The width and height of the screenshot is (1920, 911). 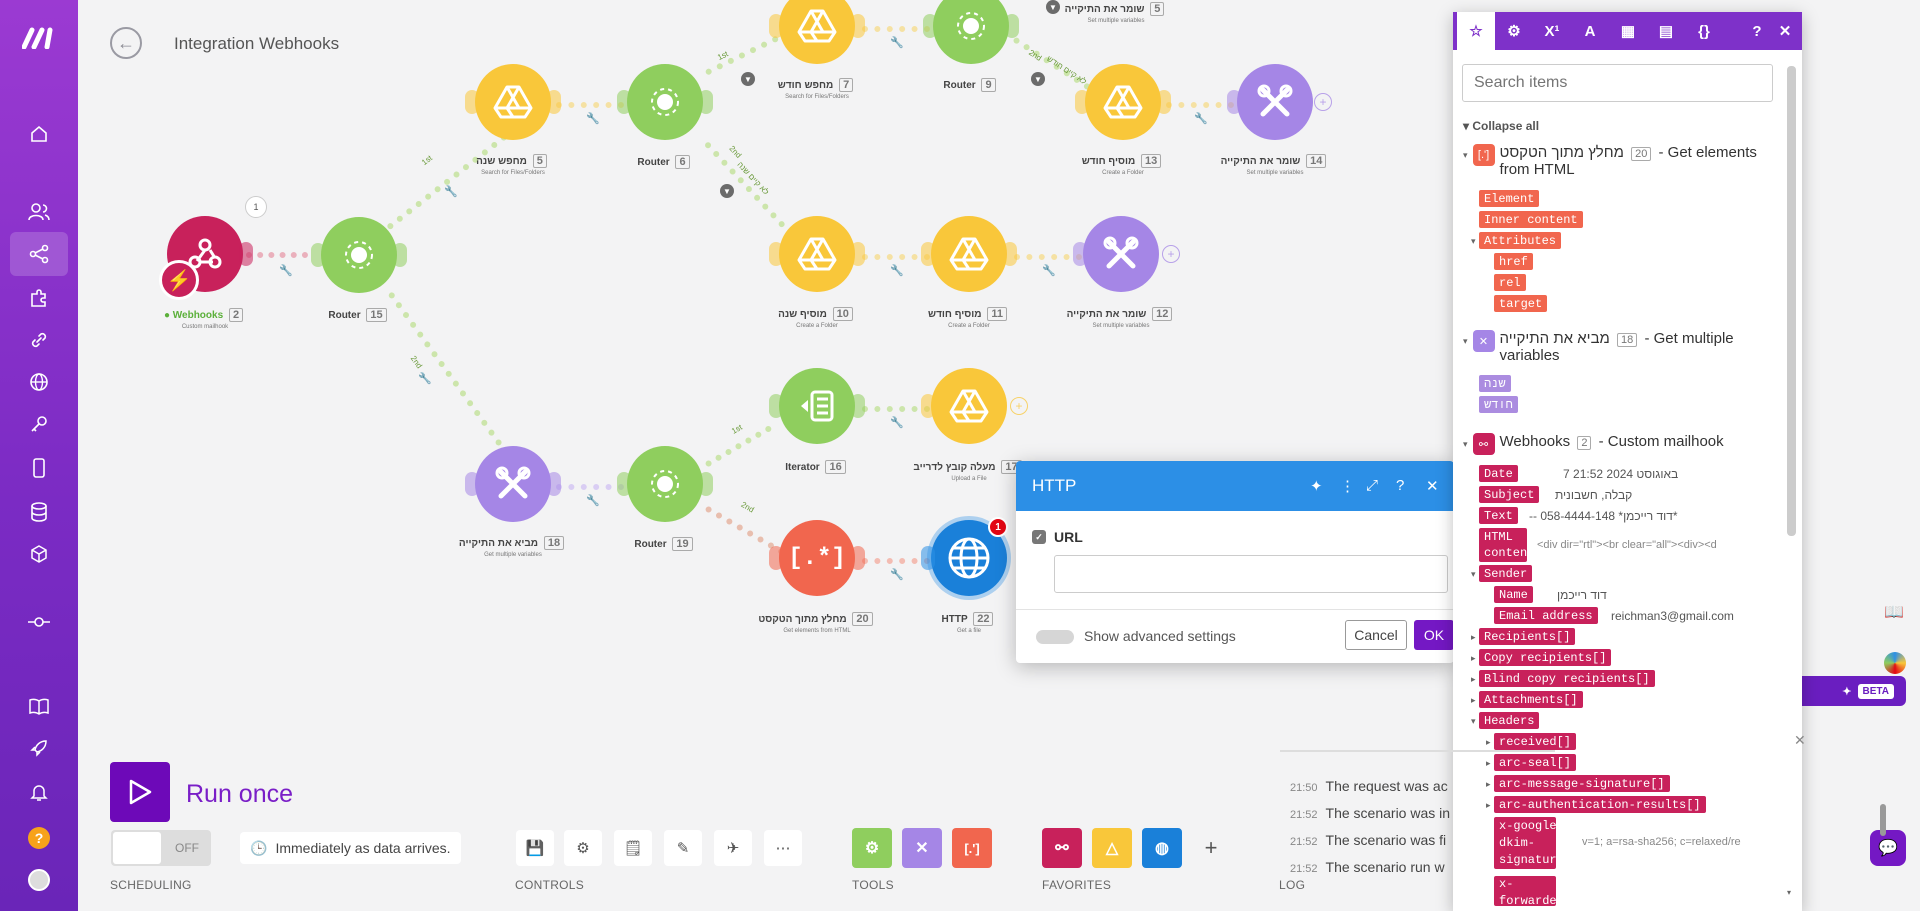 I want to click on save-icon: 💾, so click(x=535, y=848).